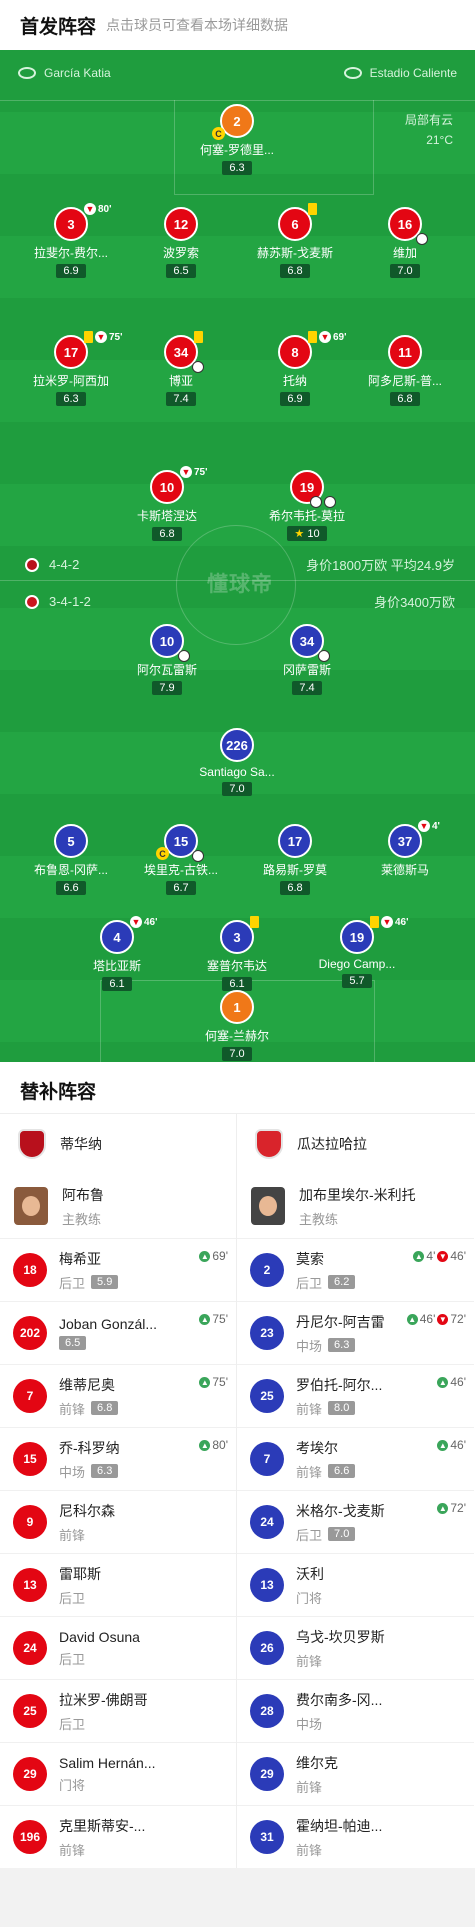 Image resolution: width=475 pixels, height=1927 pixels. Describe the element at coordinates (181, 369) in the screenshot. I see `lineup-player: 34 博亚 7.4` at that location.